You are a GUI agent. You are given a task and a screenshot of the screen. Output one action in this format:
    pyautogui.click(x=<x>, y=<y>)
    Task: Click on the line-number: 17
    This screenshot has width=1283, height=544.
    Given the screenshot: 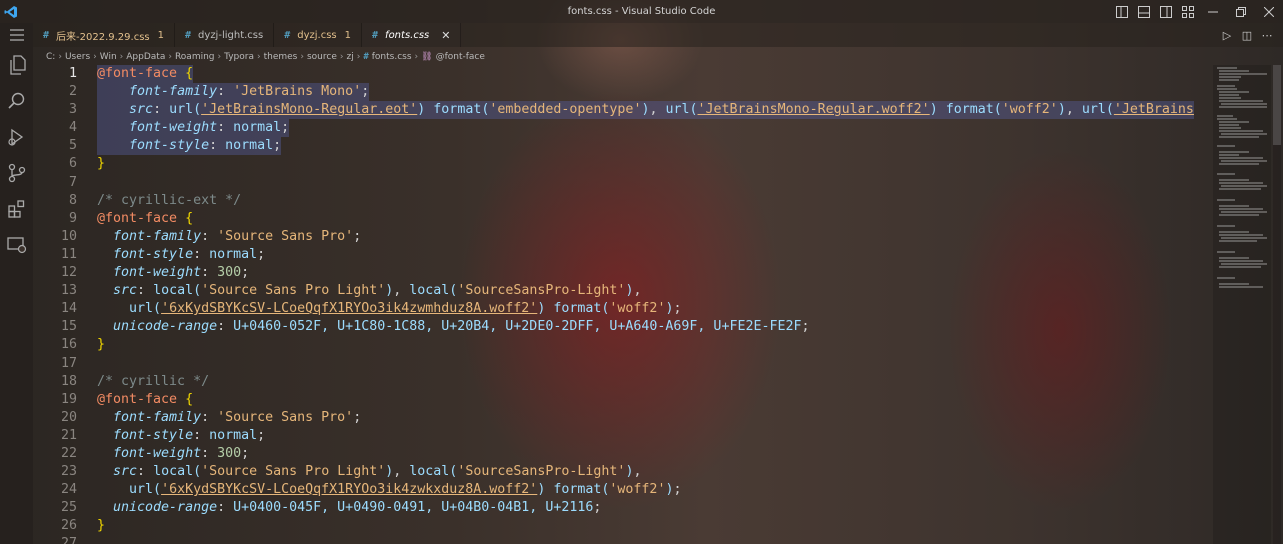 What is the action you would take?
    pyautogui.click(x=68, y=363)
    